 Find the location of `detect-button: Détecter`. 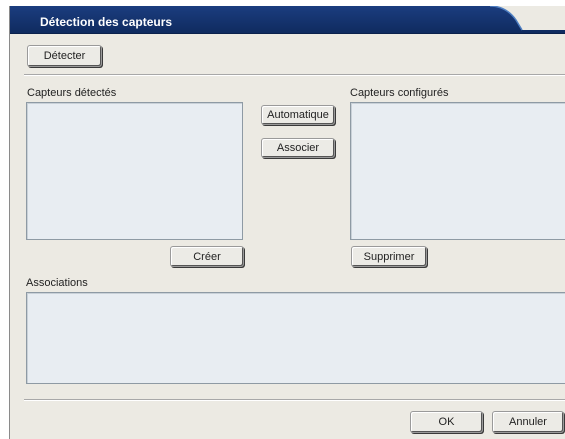

detect-button: Détecter is located at coordinates (64, 56).